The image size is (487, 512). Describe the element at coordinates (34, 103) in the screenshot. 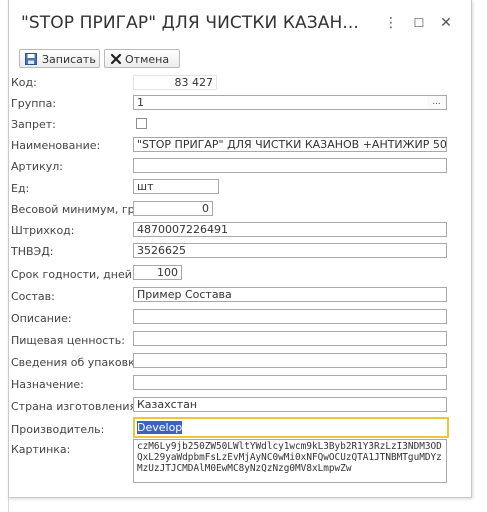

I see `group-label: Группа:` at that location.